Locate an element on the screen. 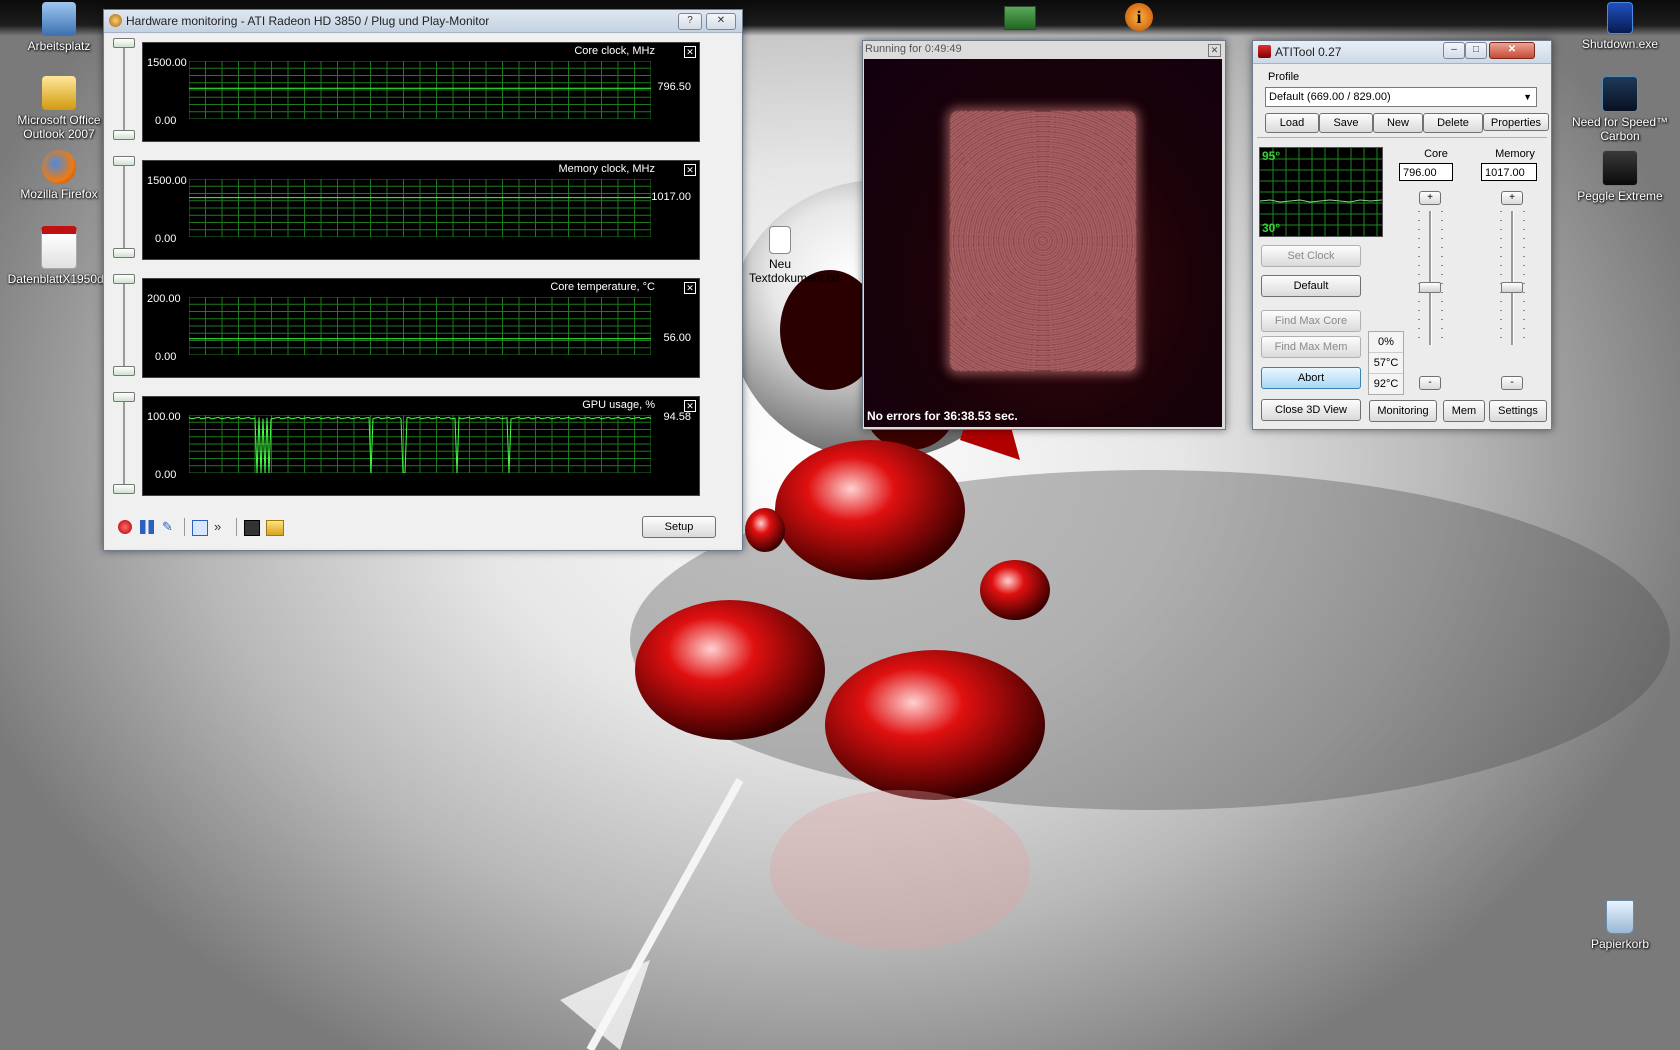 This screenshot has width=1680, height=1050. abort-button: Abort is located at coordinates (1311, 378).